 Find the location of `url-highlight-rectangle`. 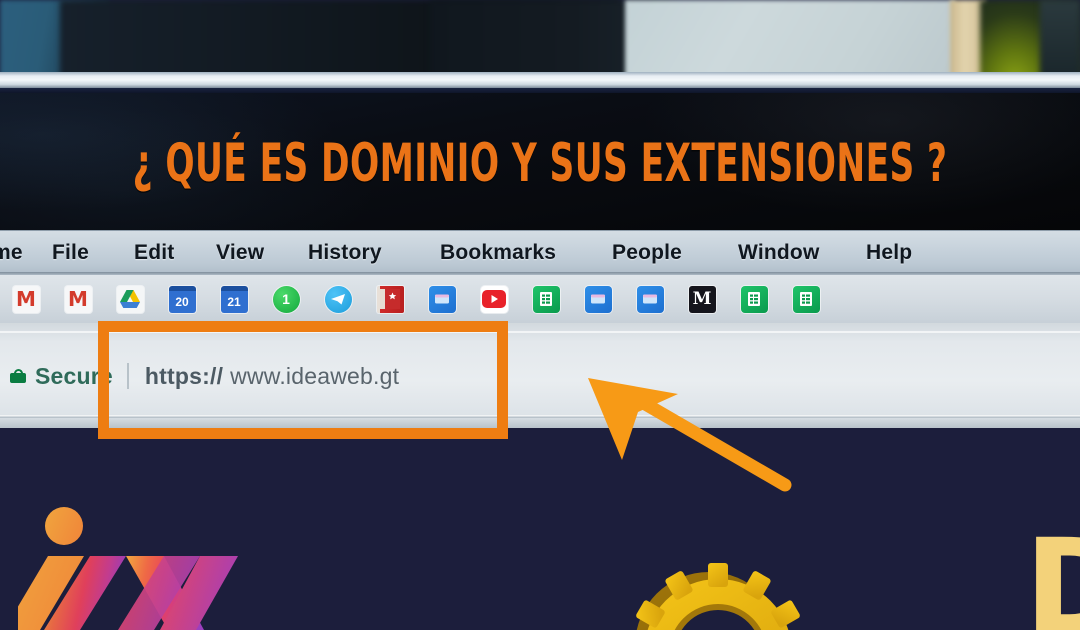

url-highlight-rectangle is located at coordinates (303, 380).